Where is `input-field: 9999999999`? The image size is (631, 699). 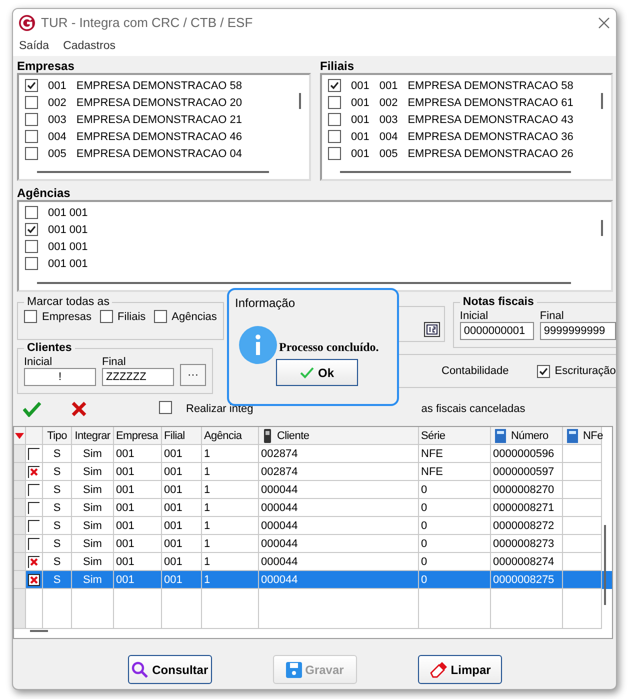
input-field: 9999999999 is located at coordinates (578, 331).